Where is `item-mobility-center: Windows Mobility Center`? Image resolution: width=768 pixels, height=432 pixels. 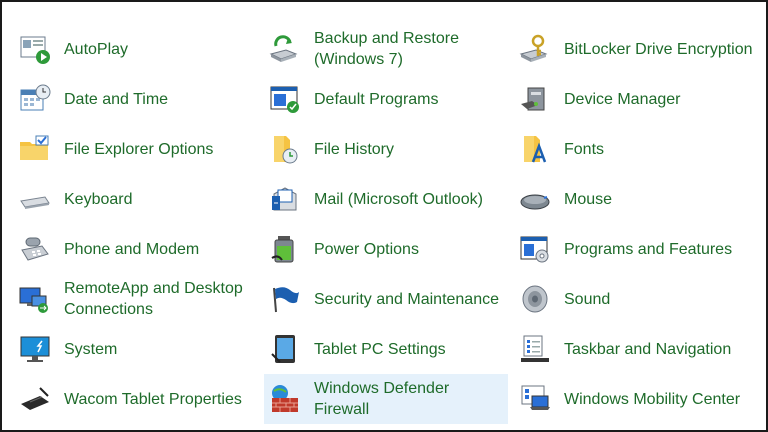 item-mobility-center: Windows Mobility Center is located at coordinates (641, 399).